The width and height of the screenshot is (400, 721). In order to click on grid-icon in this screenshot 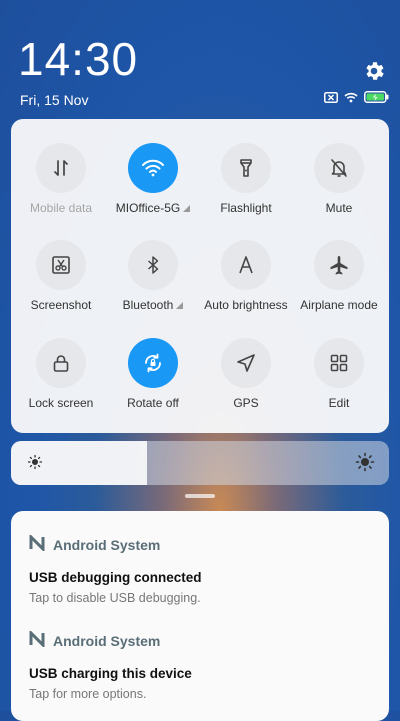, I will do `click(339, 363)`.